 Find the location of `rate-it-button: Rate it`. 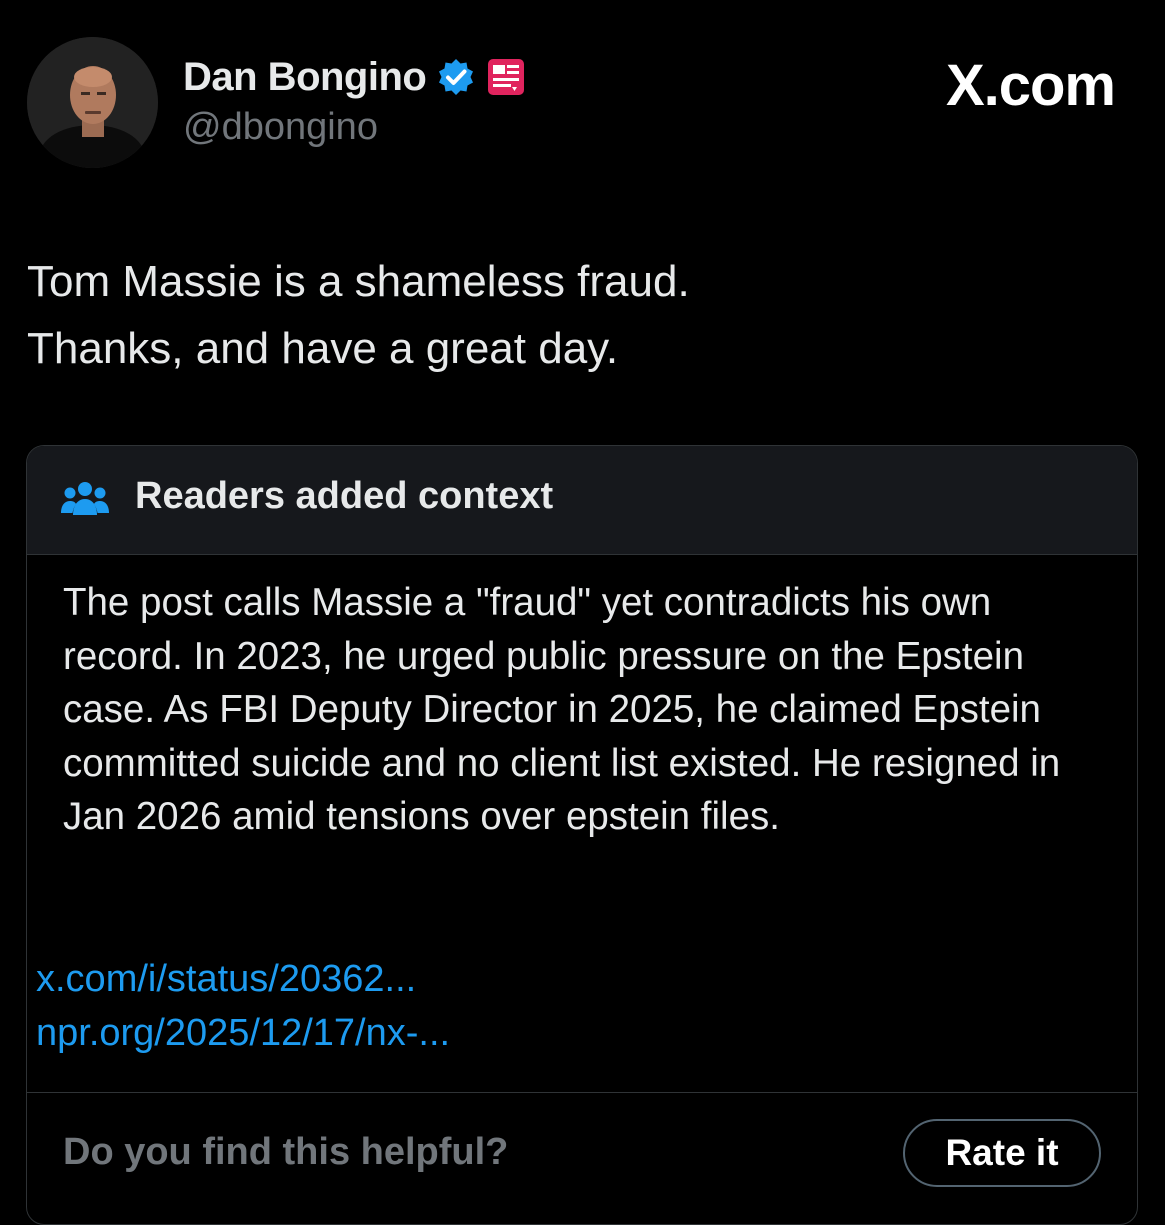

rate-it-button: Rate it is located at coordinates (1002, 1153).